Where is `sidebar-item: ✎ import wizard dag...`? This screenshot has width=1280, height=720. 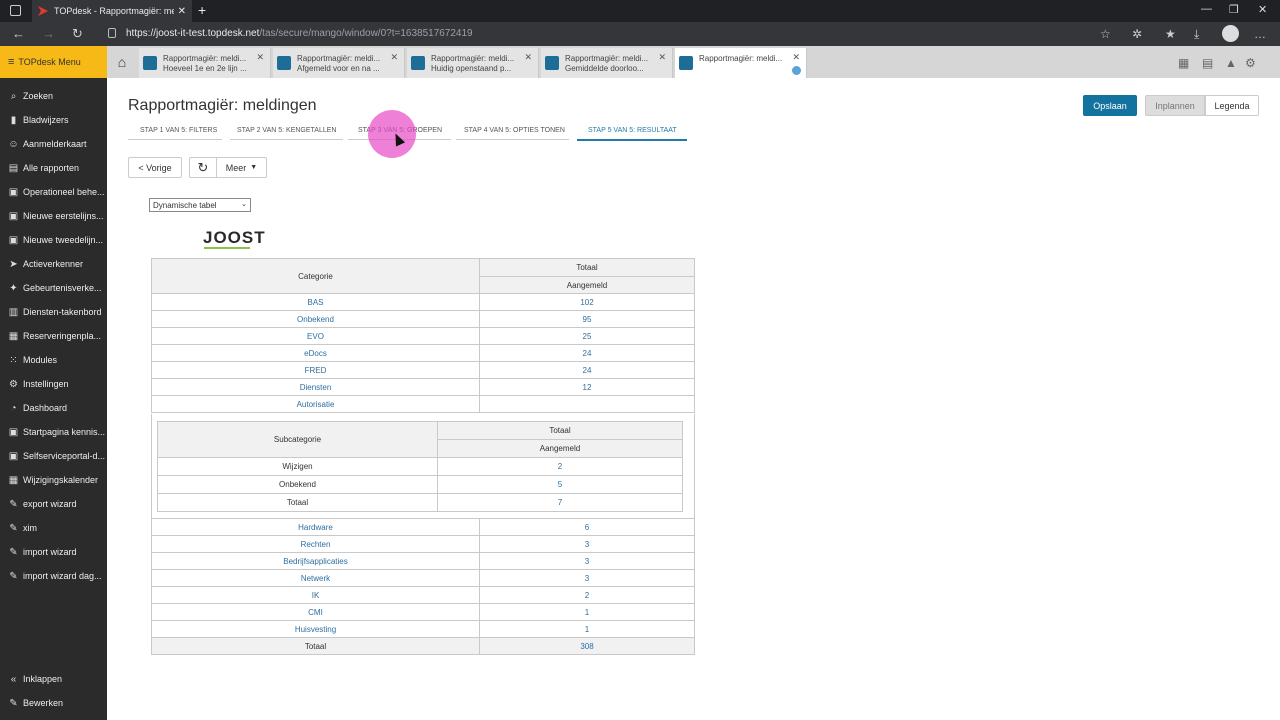 sidebar-item: ✎ import wizard dag... is located at coordinates (53, 576).